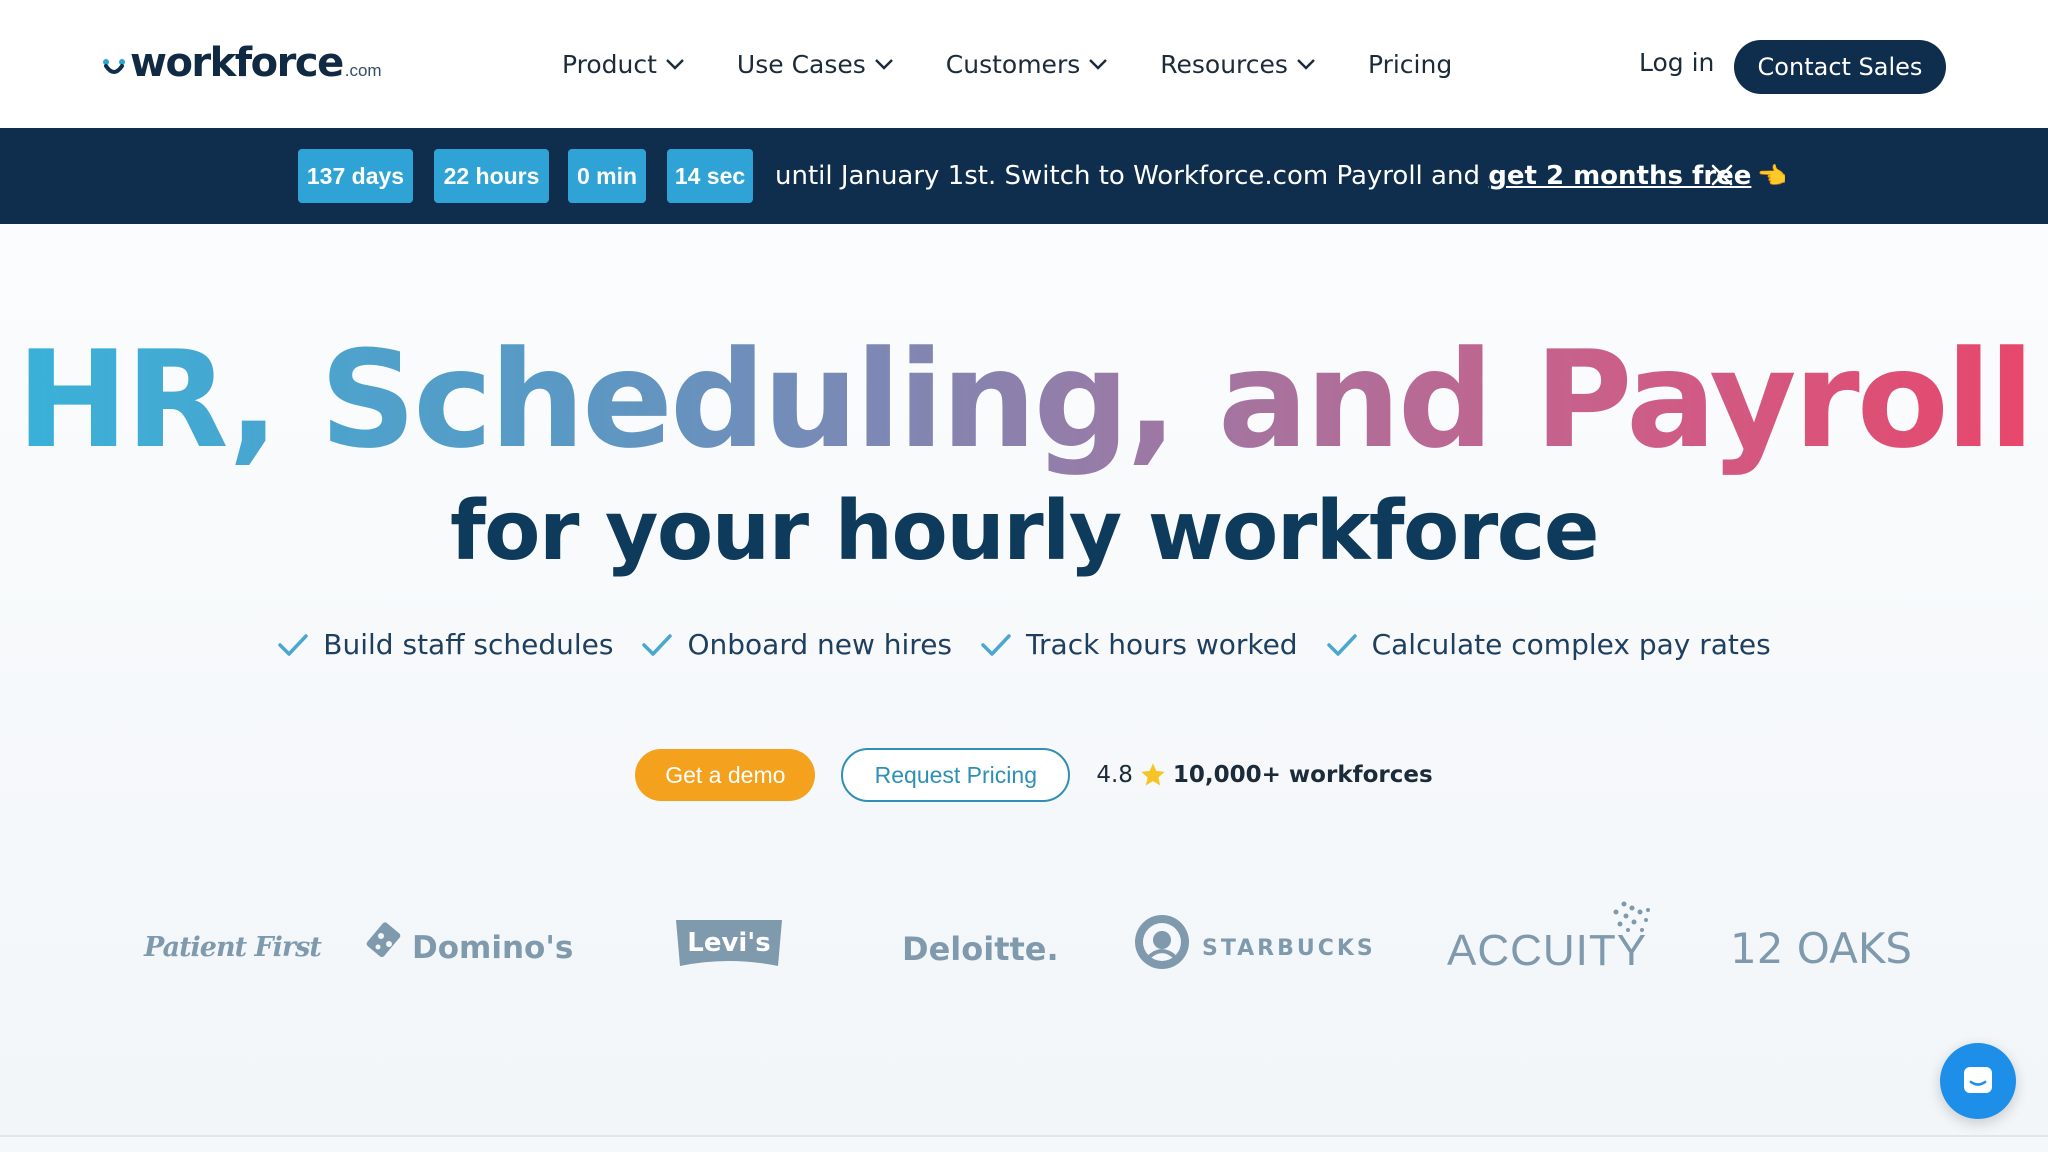 The image size is (2048, 1152). Describe the element at coordinates (1024, 1136) in the screenshot. I see `section-divider` at that location.